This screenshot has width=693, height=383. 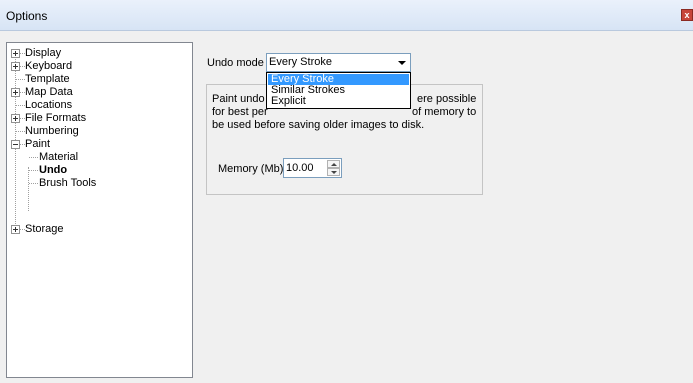 I want to click on close-button: x, so click(x=687, y=15).